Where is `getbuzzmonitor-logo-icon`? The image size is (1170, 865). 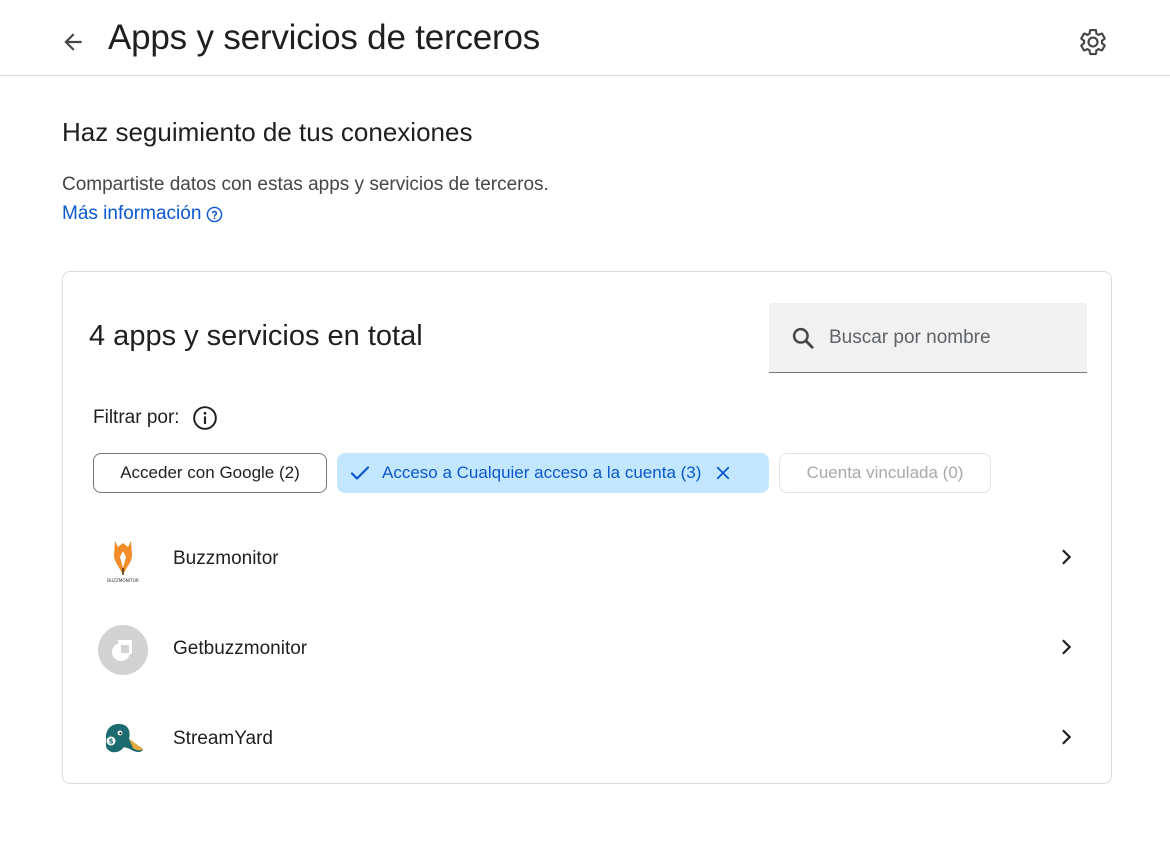
getbuzzmonitor-logo-icon is located at coordinates (123, 650).